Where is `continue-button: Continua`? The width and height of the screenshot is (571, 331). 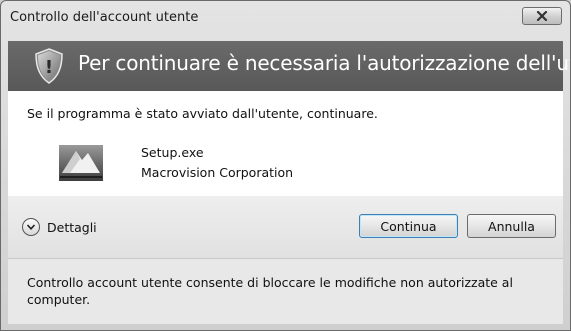
continue-button: Continua is located at coordinates (408, 226).